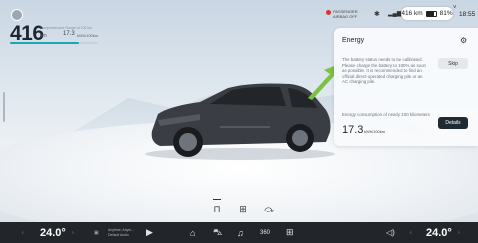  I want to click on range-progress-bar, so click(54, 43).